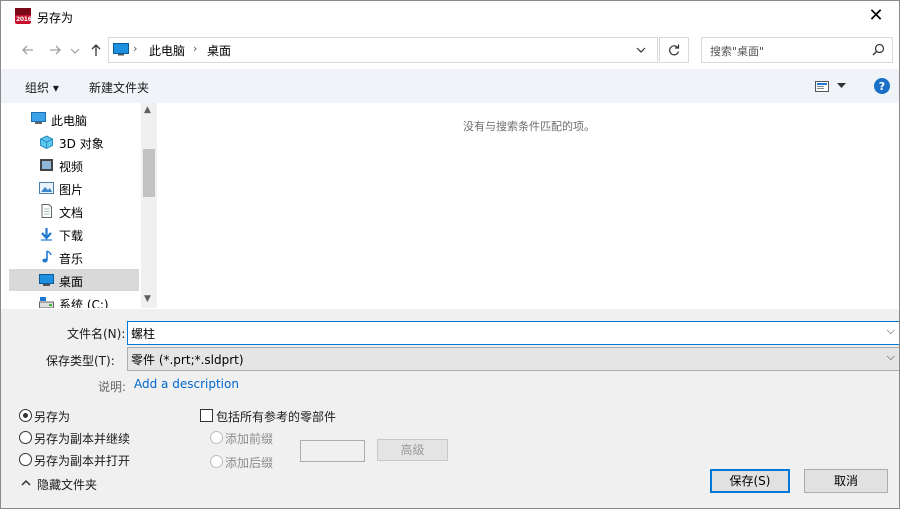 Image resolution: width=900 pixels, height=509 pixels. Describe the element at coordinates (167, 50) in the screenshot. I see `breadcrumb-item-this-pc: 此电脑` at that location.